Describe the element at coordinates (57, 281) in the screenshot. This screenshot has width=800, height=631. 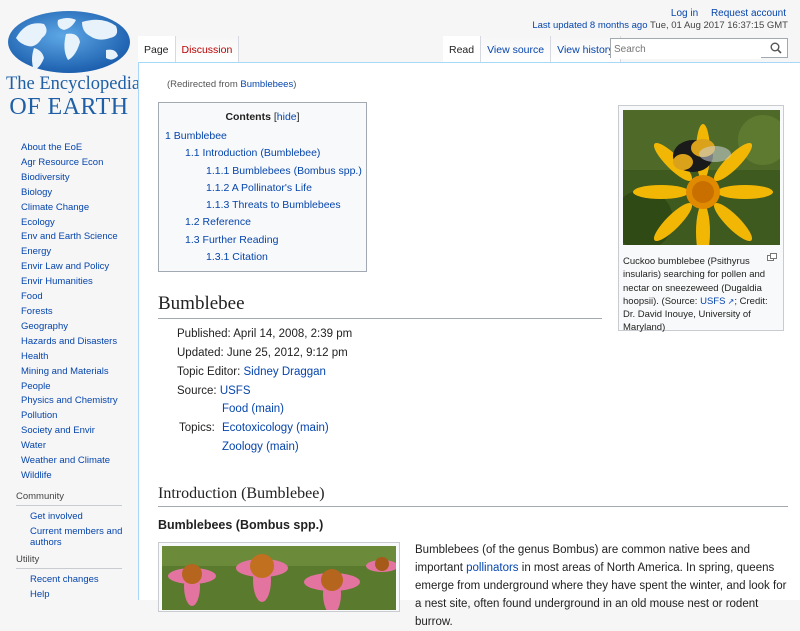
I see `sidebar-item-envir-humanities-link: Envir Humanities` at that location.